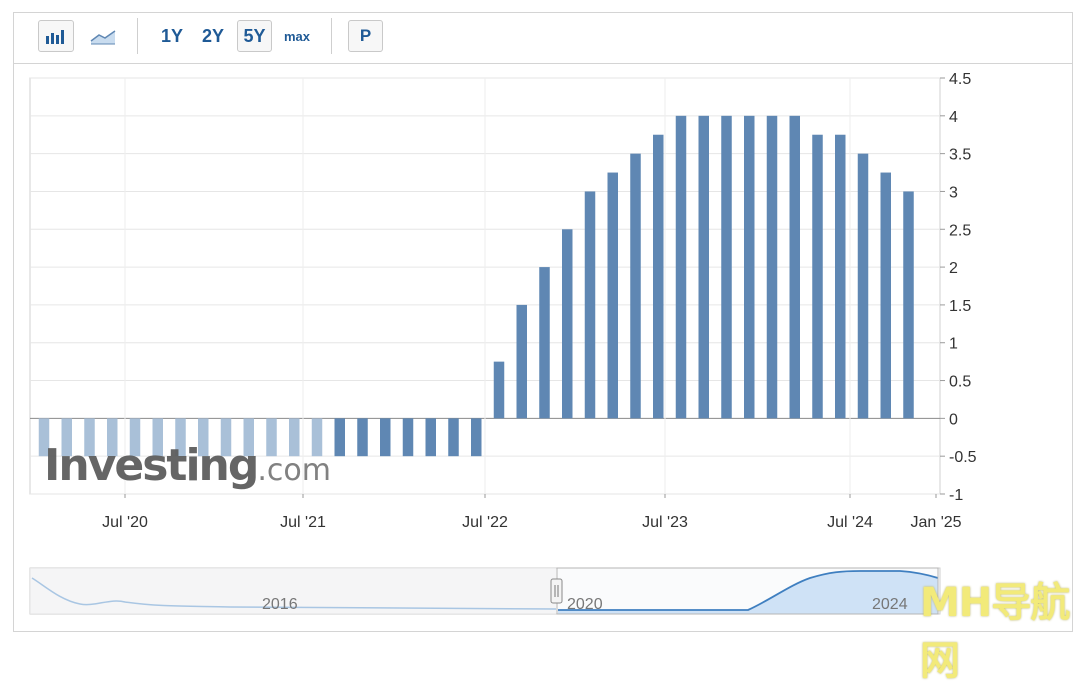  I want to click on y-tick-label: 0, so click(953, 419).